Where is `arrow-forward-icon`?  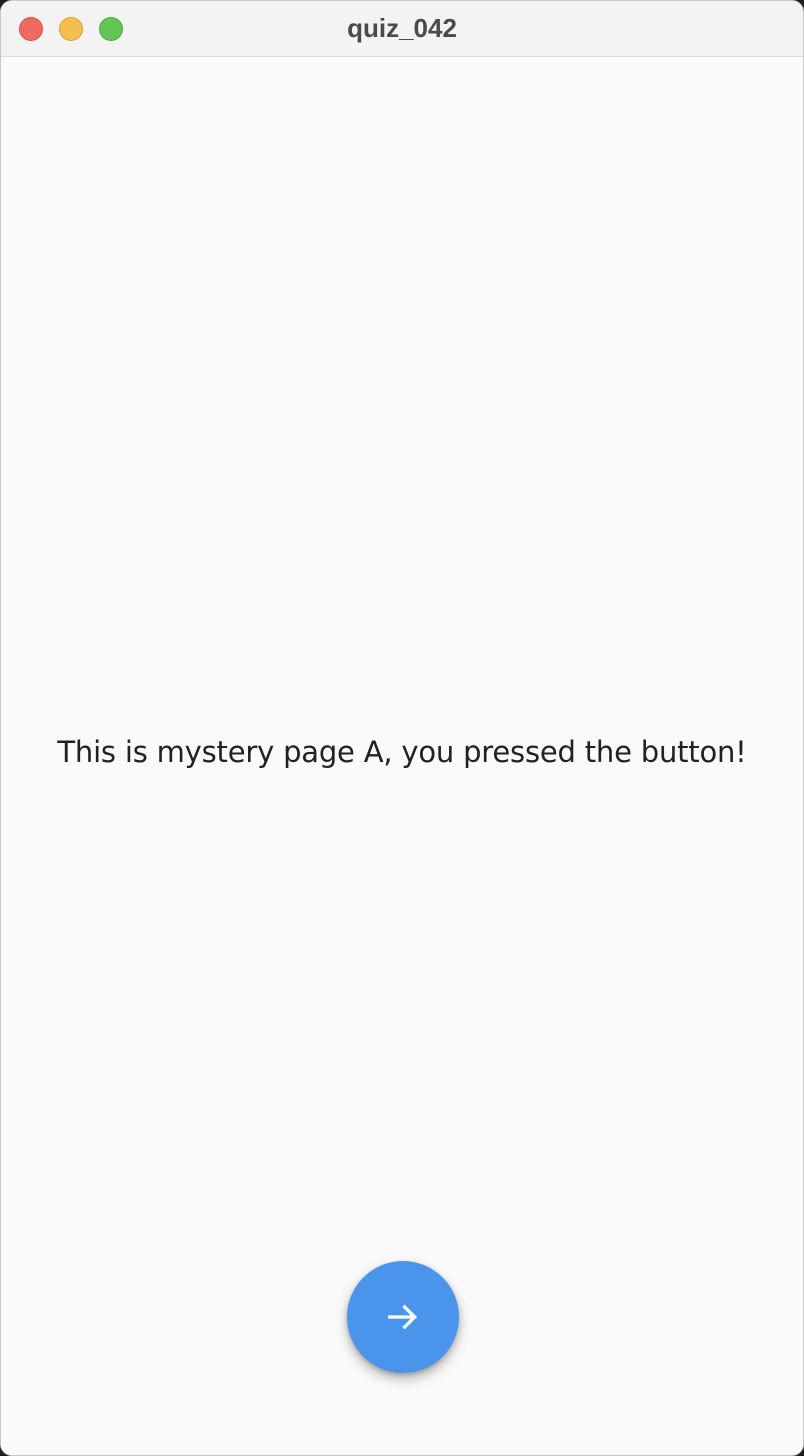
arrow-forward-icon is located at coordinates (403, 1317).